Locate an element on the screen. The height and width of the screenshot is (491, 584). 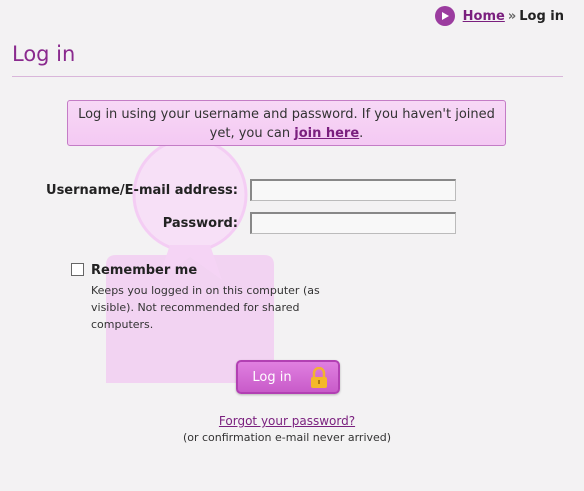
login-button: Log in is located at coordinates (288, 377).